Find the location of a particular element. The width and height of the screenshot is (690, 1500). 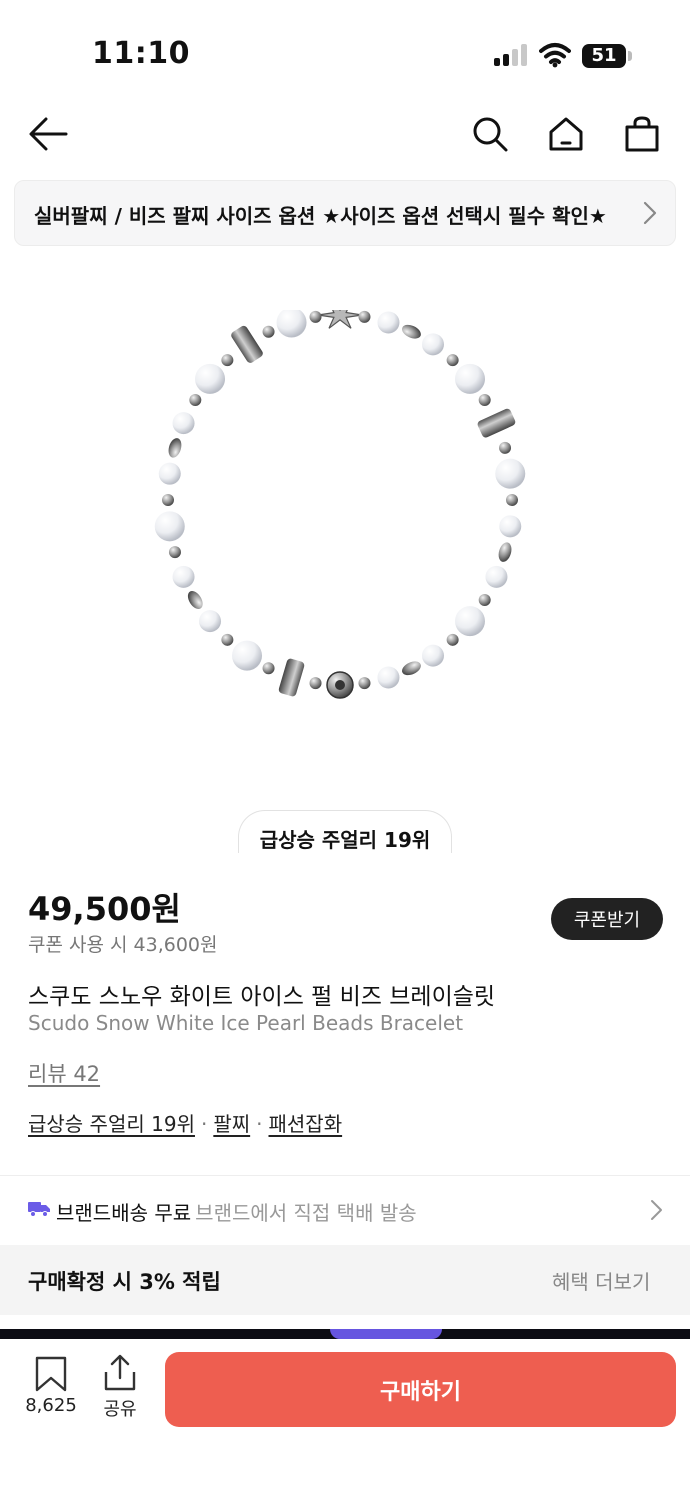

share-label: 공유 is located at coordinates (120, 1409).